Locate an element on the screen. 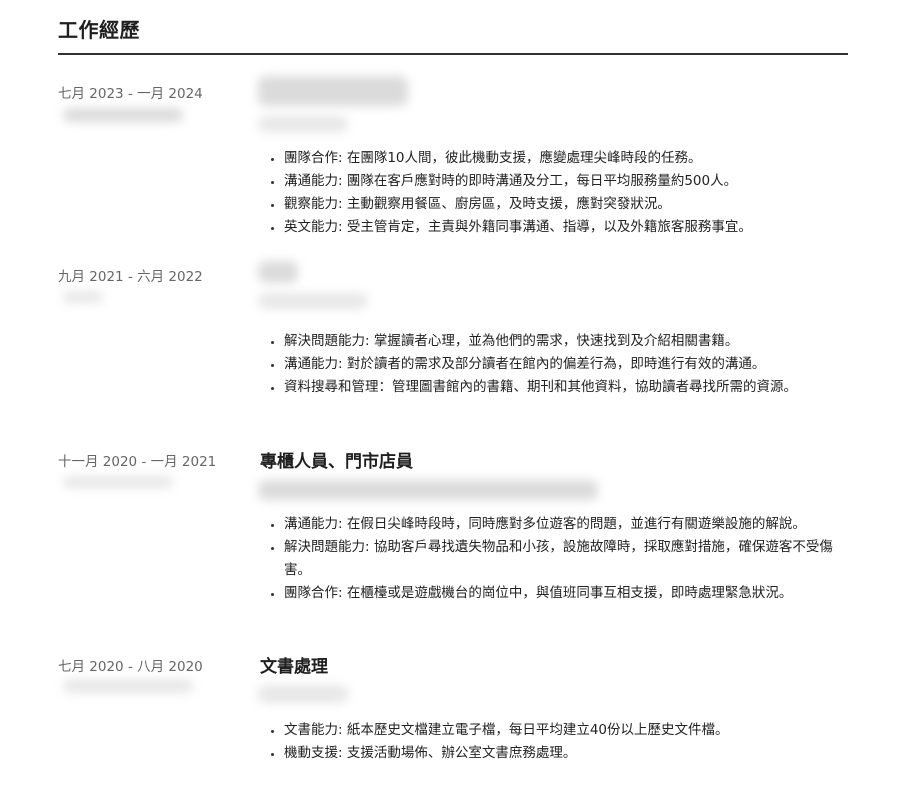 Image resolution: width=905 pixels, height=790 pixels. job-title: 文書處理 is located at coordinates (294, 667).